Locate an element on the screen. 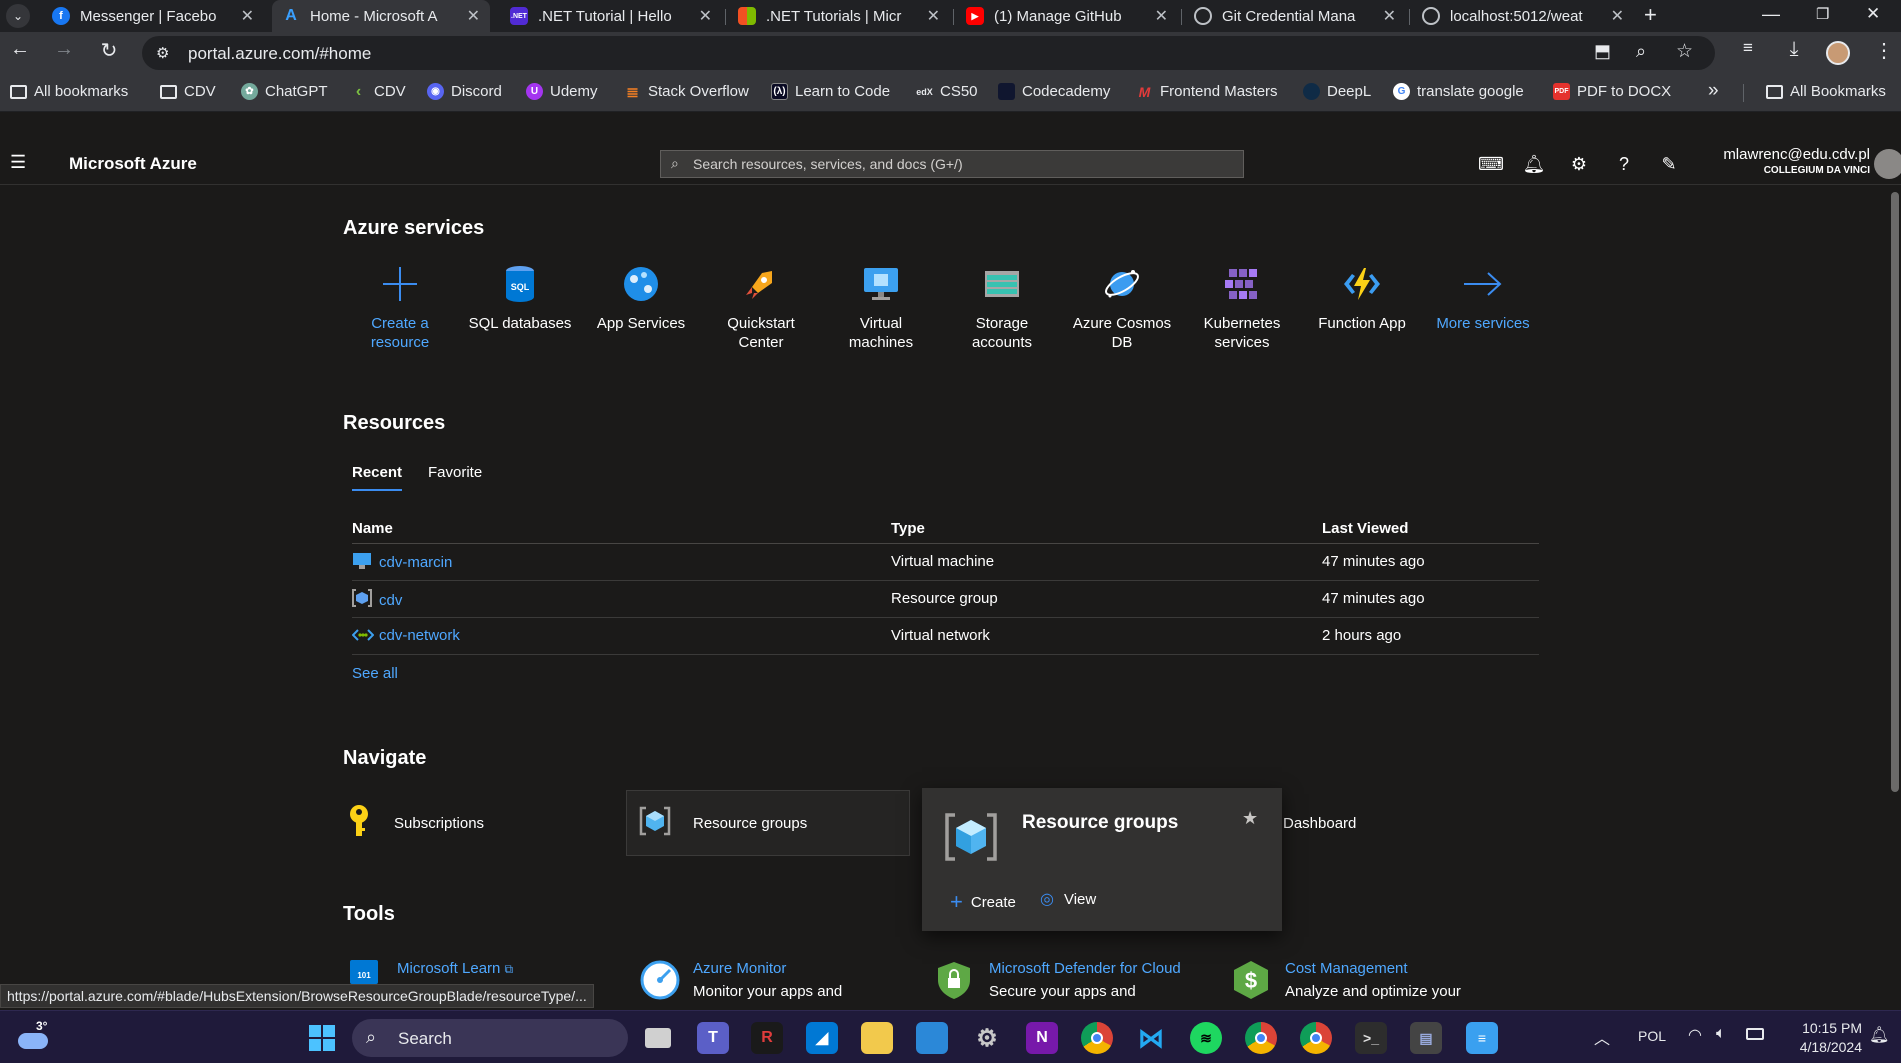 The height and width of the screenshot is (1063, 1901). bookmark-deepl: DeepL is located at coordinates (1337, 91).